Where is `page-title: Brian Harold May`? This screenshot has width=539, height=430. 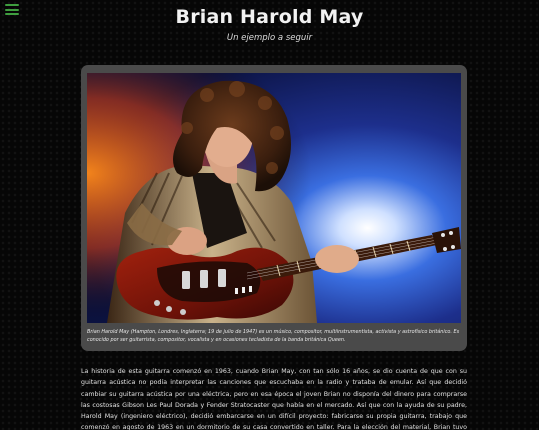 page-title: Brian Harold May is located at coordinates (269, 17).